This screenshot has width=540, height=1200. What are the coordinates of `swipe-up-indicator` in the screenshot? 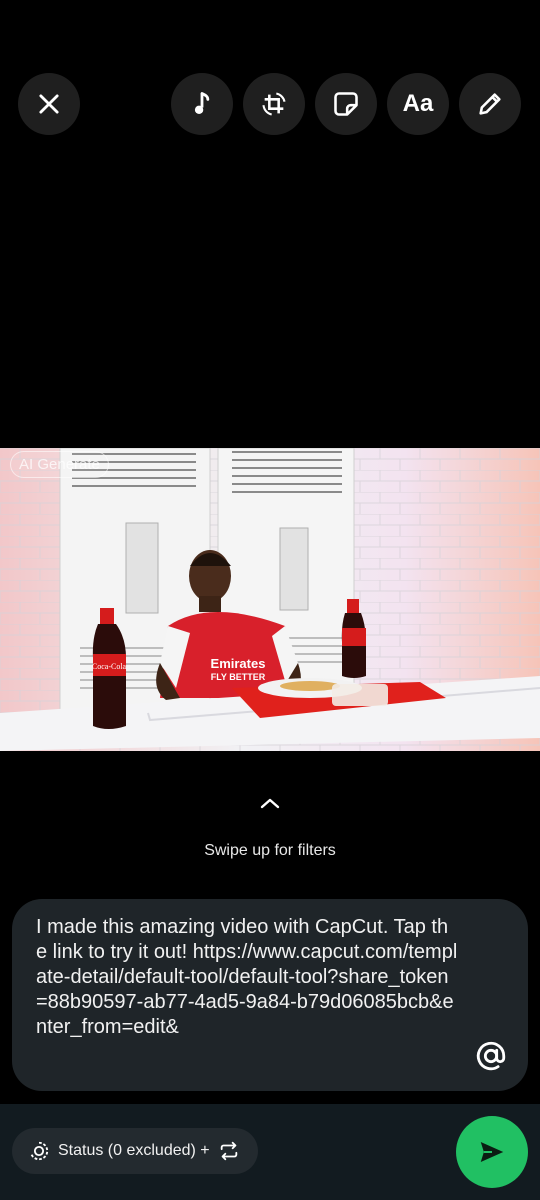 It's located at (270, 807).